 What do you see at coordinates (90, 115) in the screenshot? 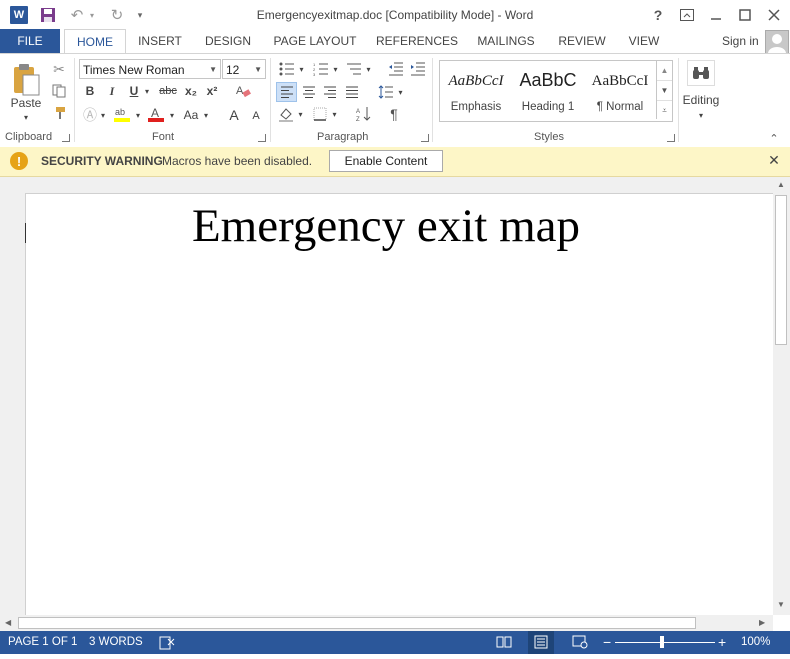
I see `text-effects-icon: Ⓐ` at bounding box center [90, 115].